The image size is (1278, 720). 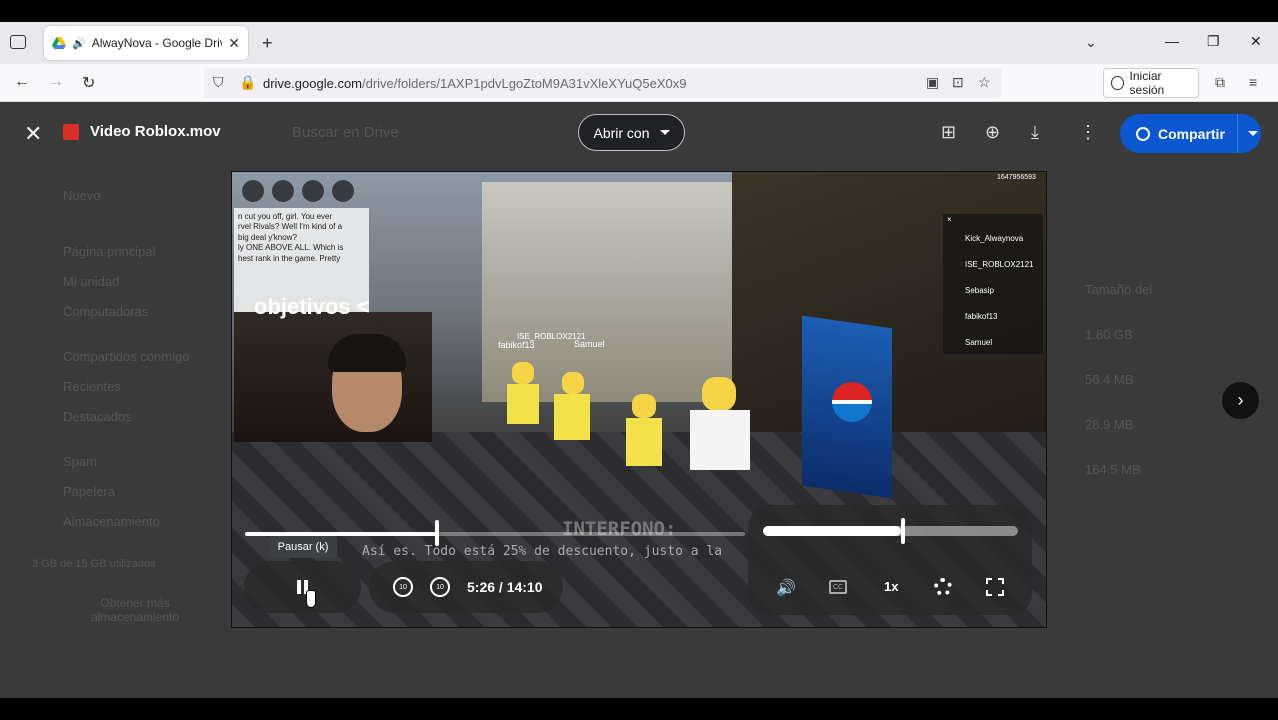 I want to click on forward-10-icon: 10, so click(x=440, y=587).